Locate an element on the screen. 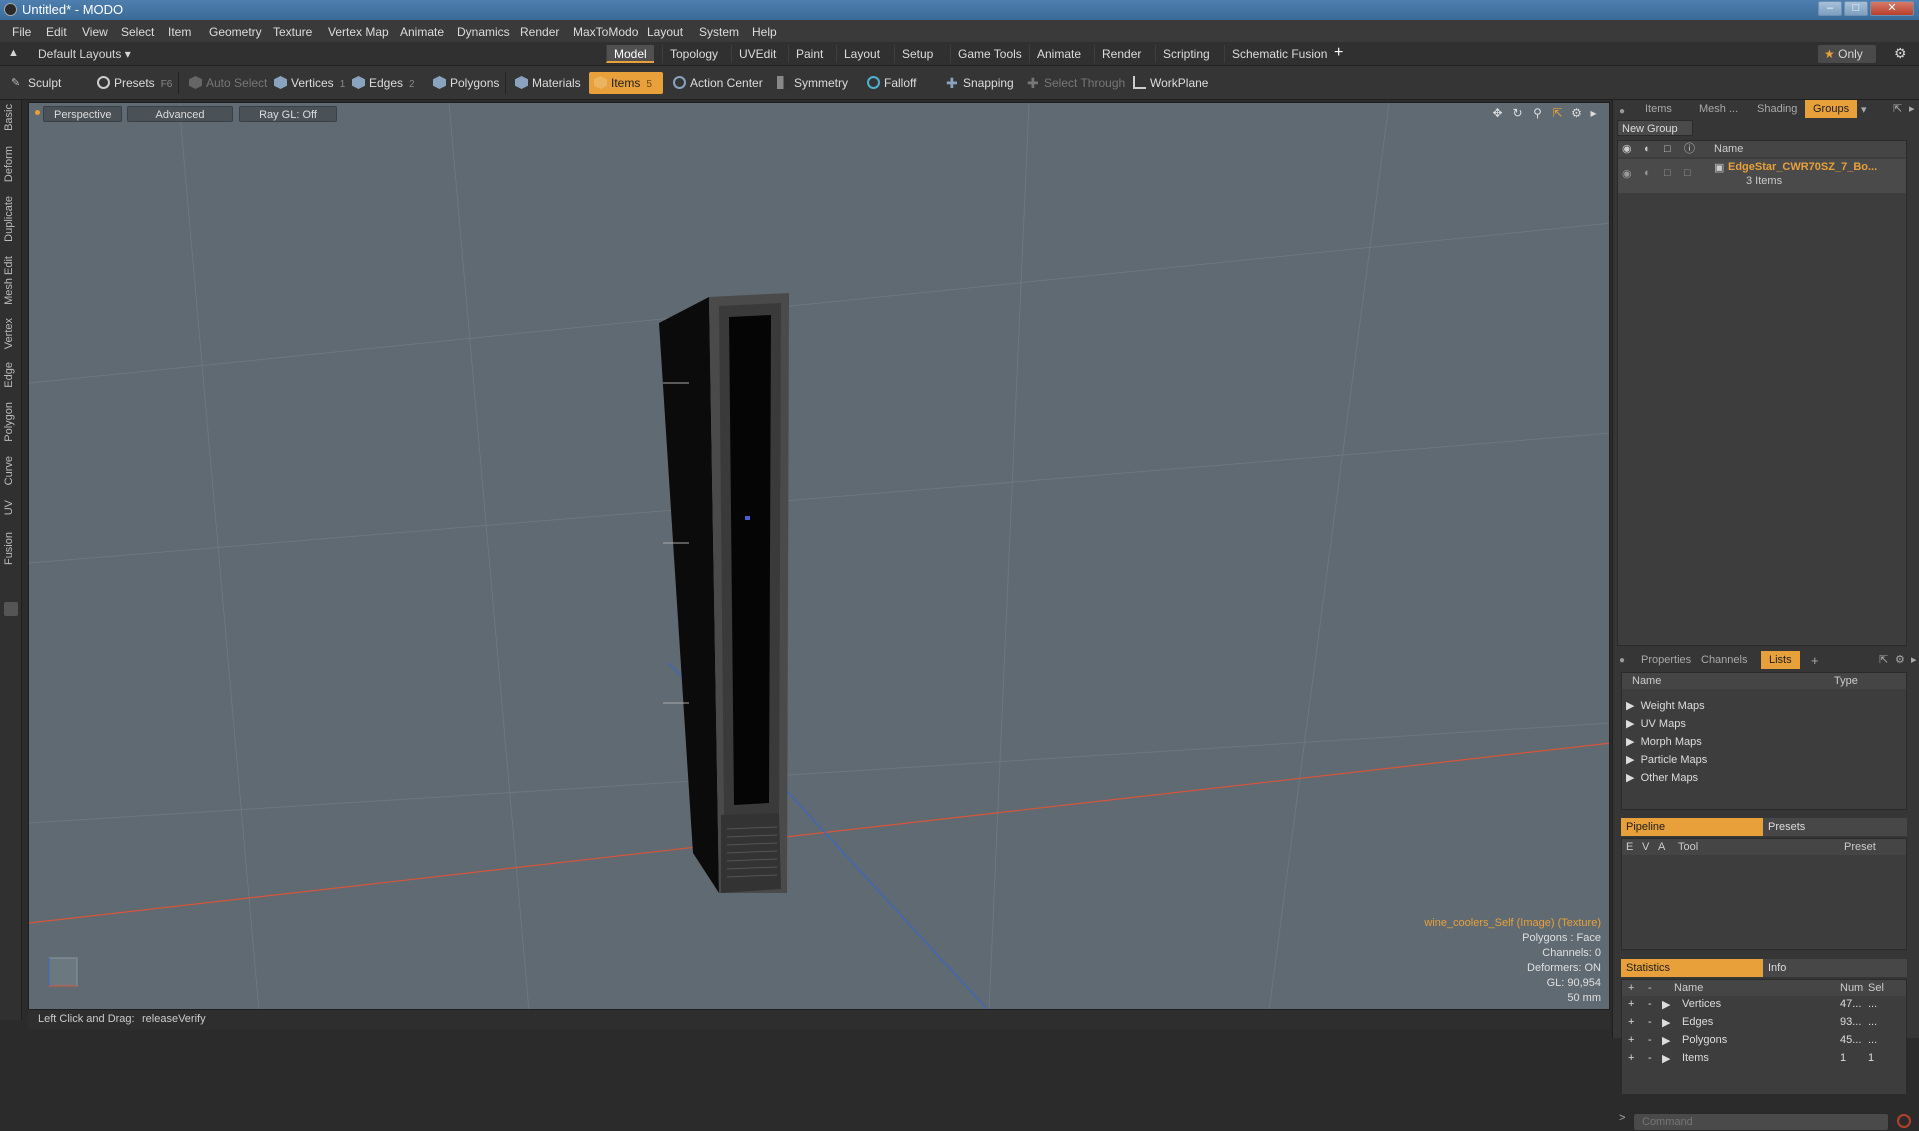 This screenshot has height=1131, width=1919. list-item: ▶ UV Maps is located at coordinates (1656, 723).